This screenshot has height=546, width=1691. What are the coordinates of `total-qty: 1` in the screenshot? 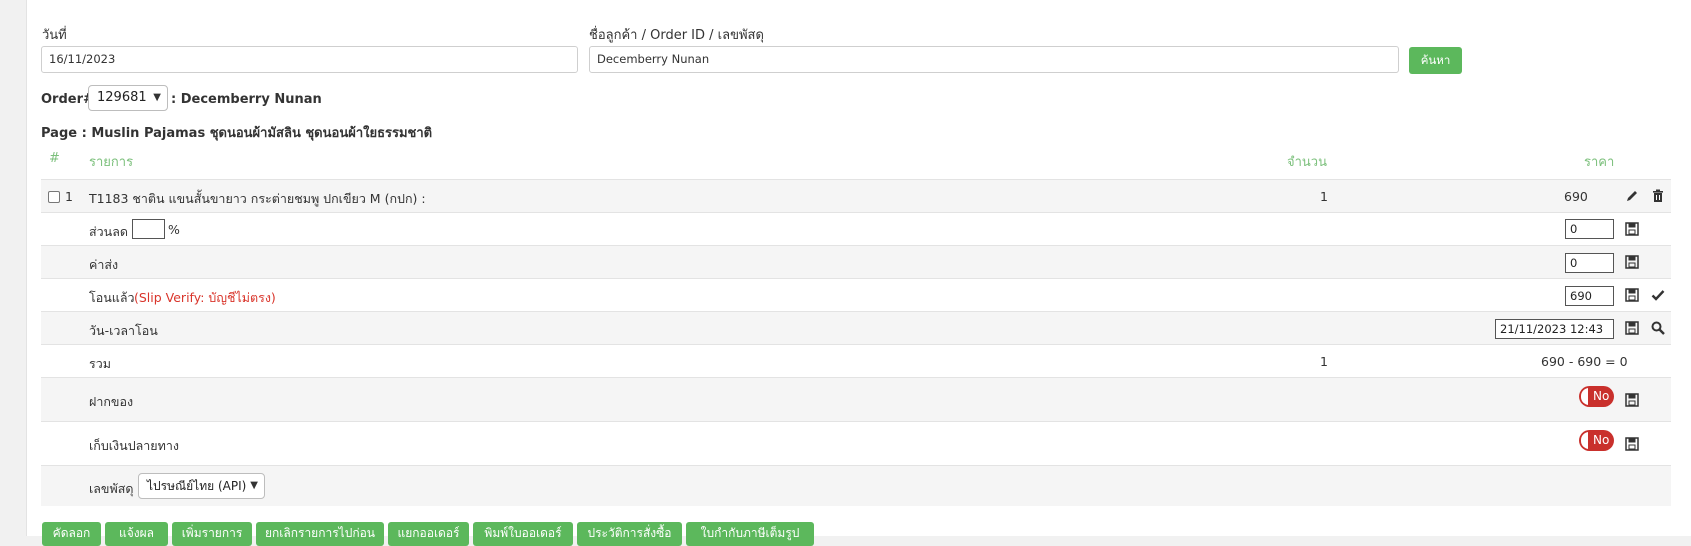 It's located at (1324, 361).